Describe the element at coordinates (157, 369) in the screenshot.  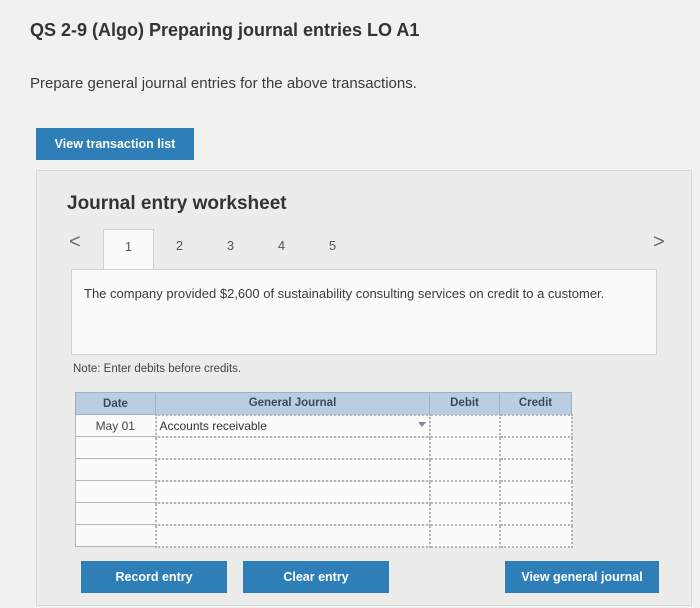
I see `note-text: Note: Enter debits before credits.` at that location.